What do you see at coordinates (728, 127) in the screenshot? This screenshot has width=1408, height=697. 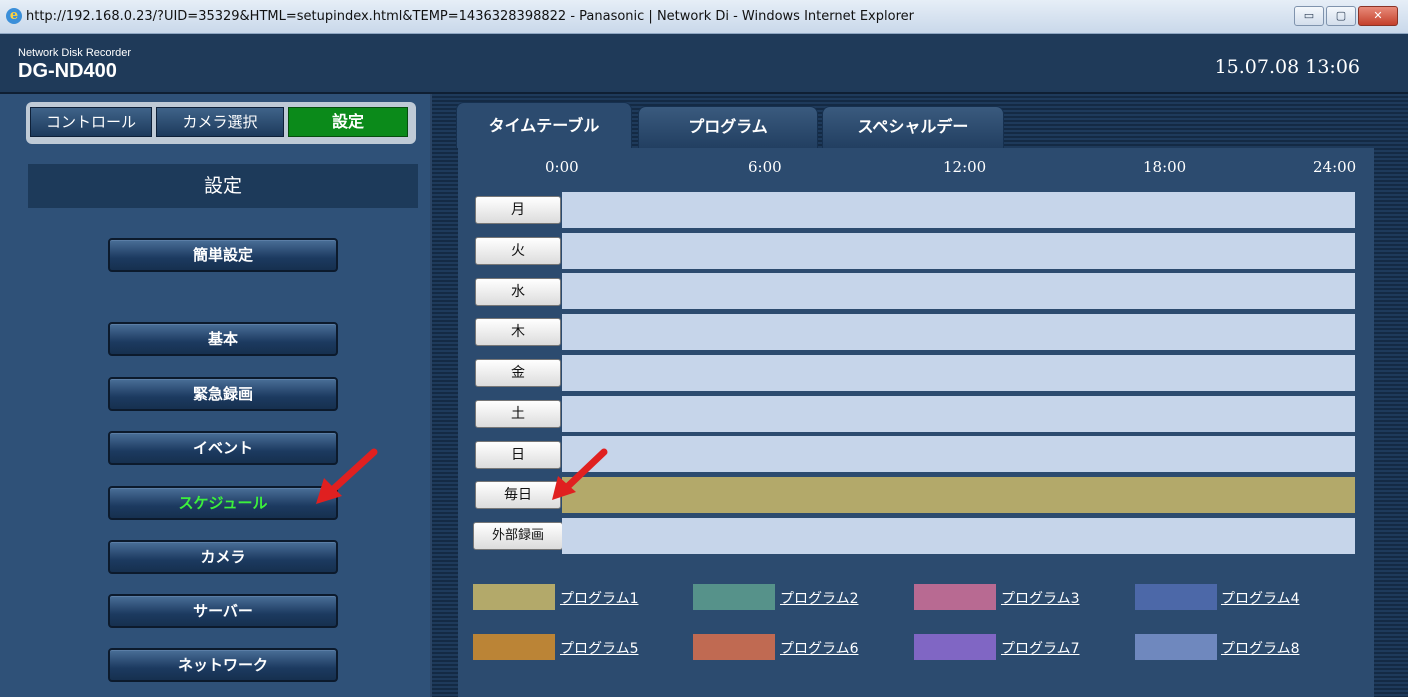 I see `tab-program: プログラム` at bounding box center [728, 127].